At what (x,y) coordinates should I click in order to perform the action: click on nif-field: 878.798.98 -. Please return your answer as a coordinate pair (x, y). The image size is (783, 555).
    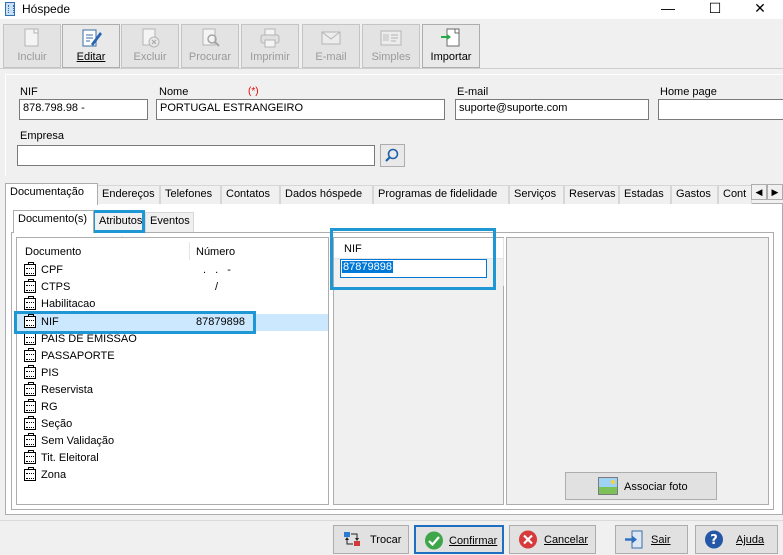
    Looking at the image, I should click on (83, 109).